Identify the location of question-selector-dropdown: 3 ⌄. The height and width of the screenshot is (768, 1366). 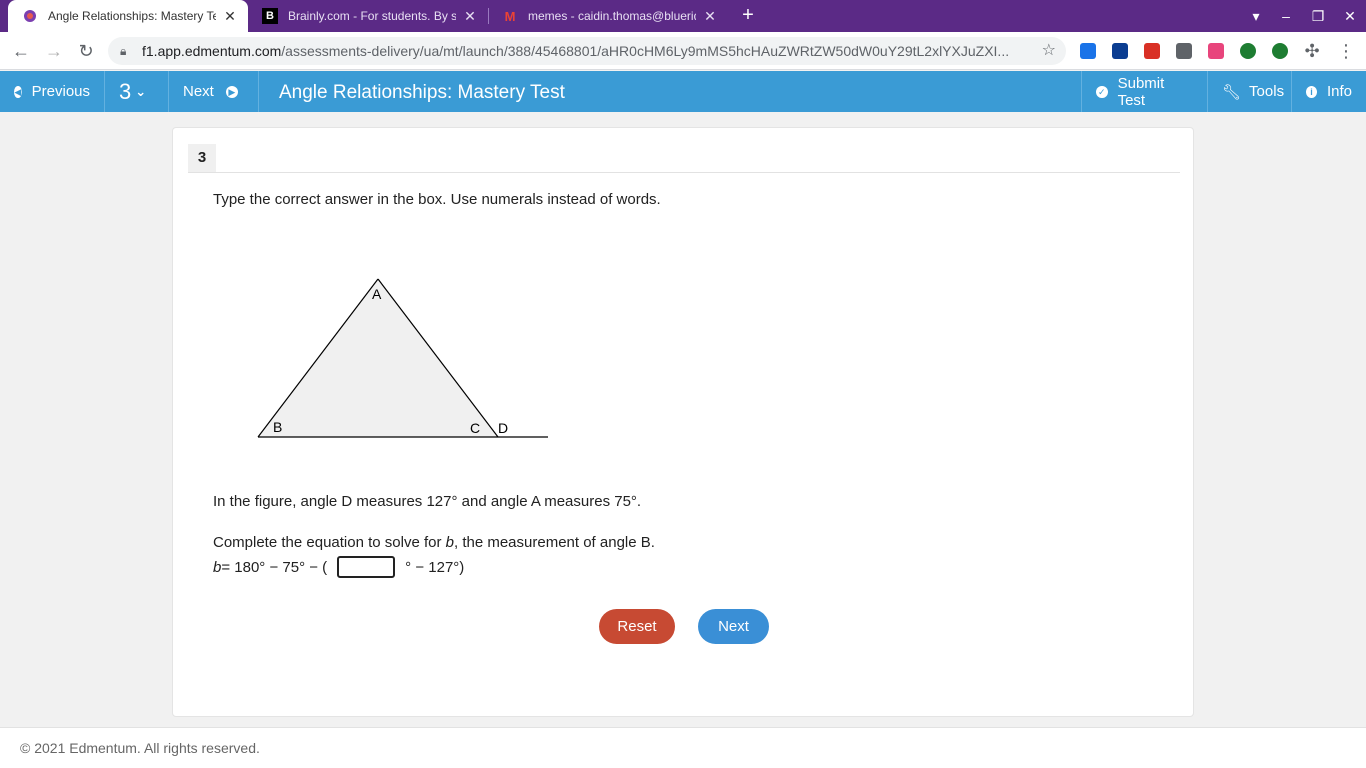
(137, 91).